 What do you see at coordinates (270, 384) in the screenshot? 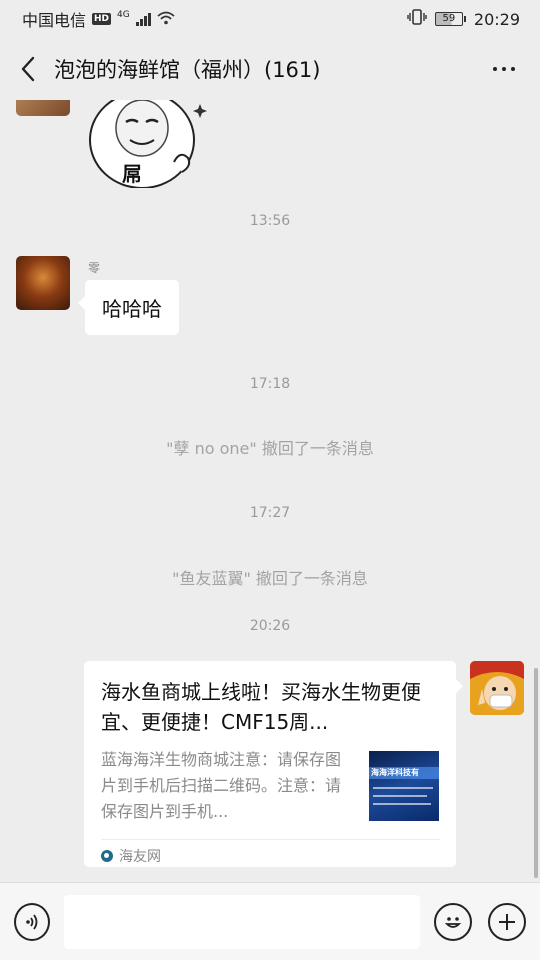
I see `timestamp: 17:18` at bounding box center [270, 384].